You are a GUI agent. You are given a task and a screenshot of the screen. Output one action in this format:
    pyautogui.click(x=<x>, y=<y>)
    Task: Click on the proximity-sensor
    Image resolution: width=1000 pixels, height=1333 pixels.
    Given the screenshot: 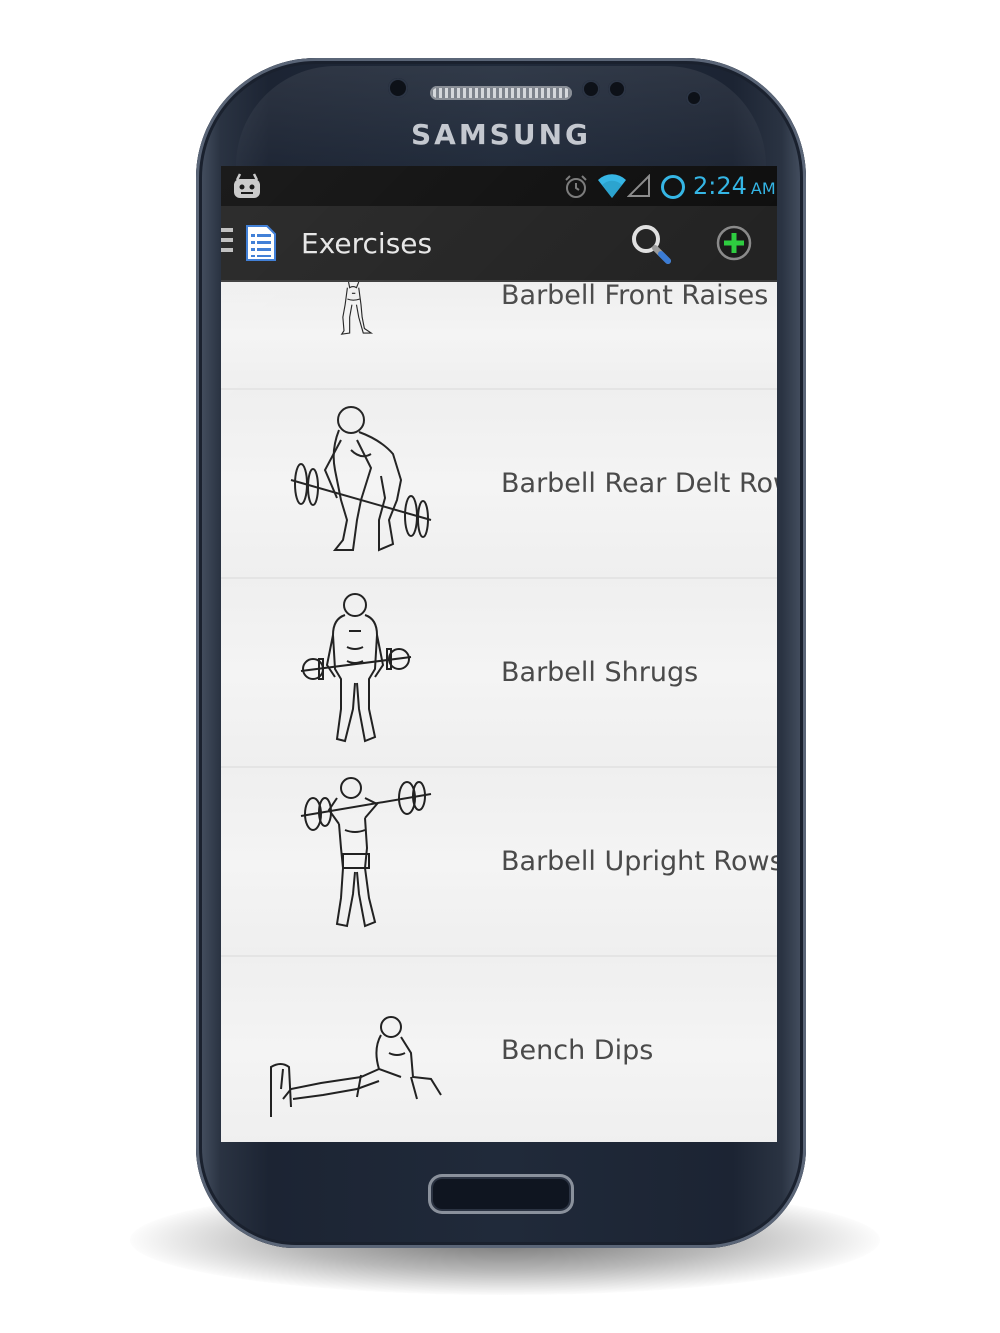 What is the action you would take?
    pyautogui.click(x=398, y=88)
    